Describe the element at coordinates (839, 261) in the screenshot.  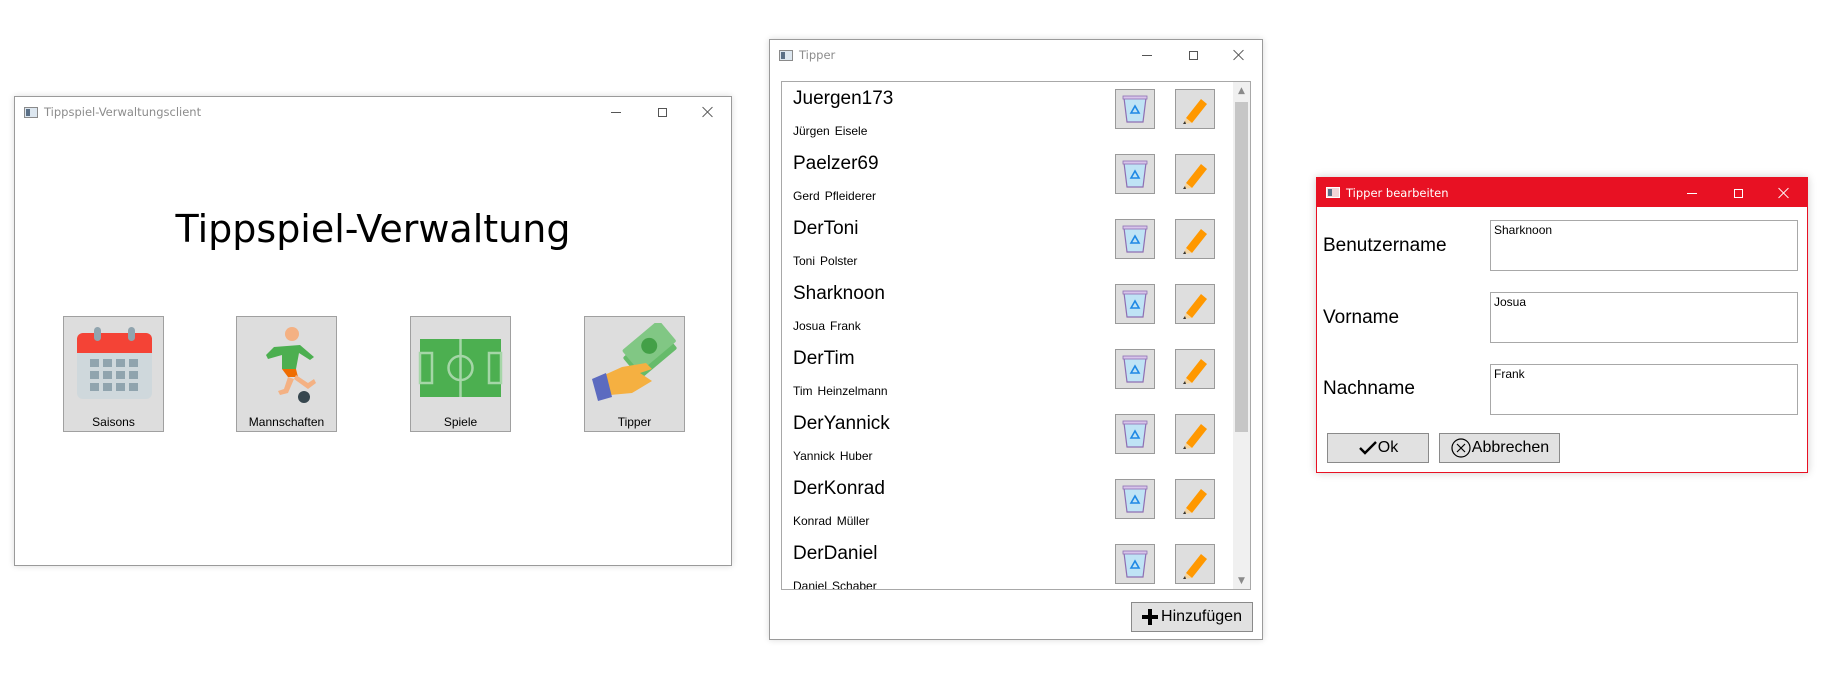
I see `tipper-lastname: Polster` at that location.